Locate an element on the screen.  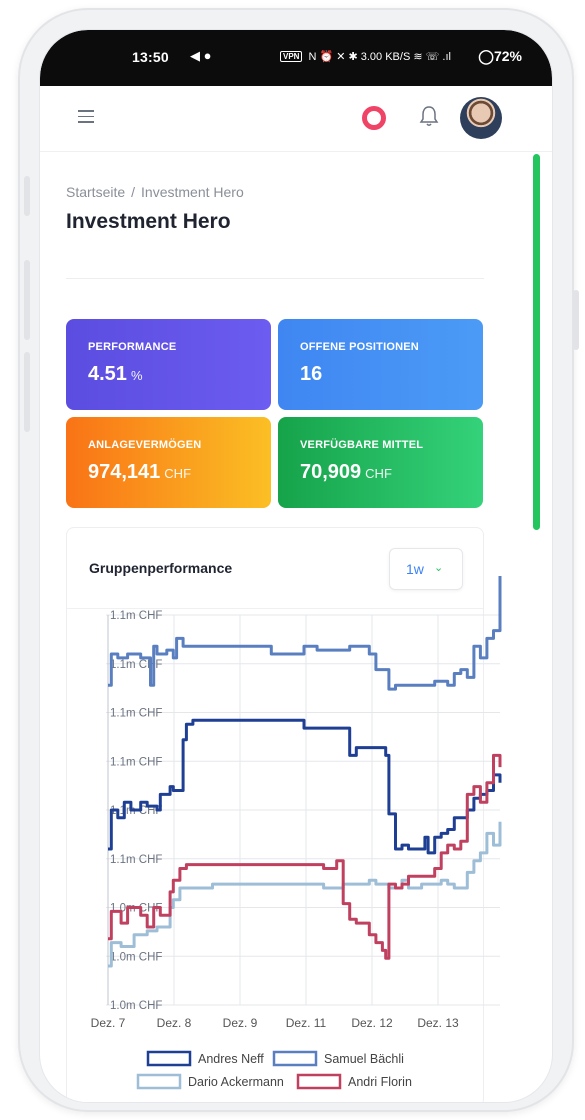
legend-label: Andri Florin is located at coordinates (380, 1082).